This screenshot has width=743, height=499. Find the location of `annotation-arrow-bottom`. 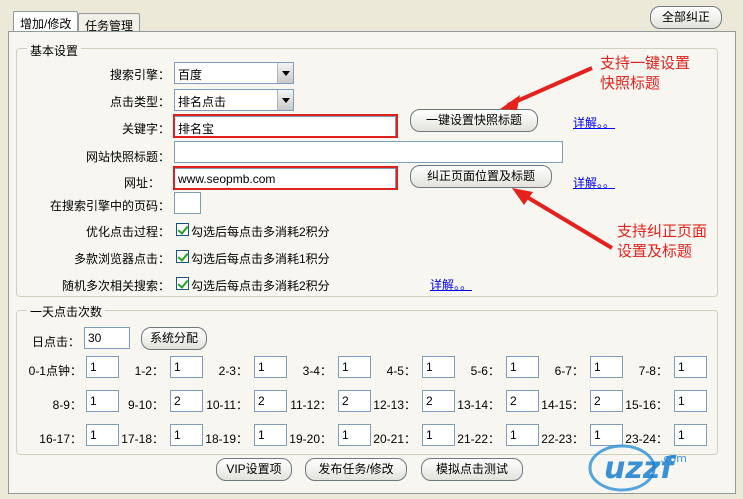

annotation-arrow-bottom is located at coordinates (563, 219).